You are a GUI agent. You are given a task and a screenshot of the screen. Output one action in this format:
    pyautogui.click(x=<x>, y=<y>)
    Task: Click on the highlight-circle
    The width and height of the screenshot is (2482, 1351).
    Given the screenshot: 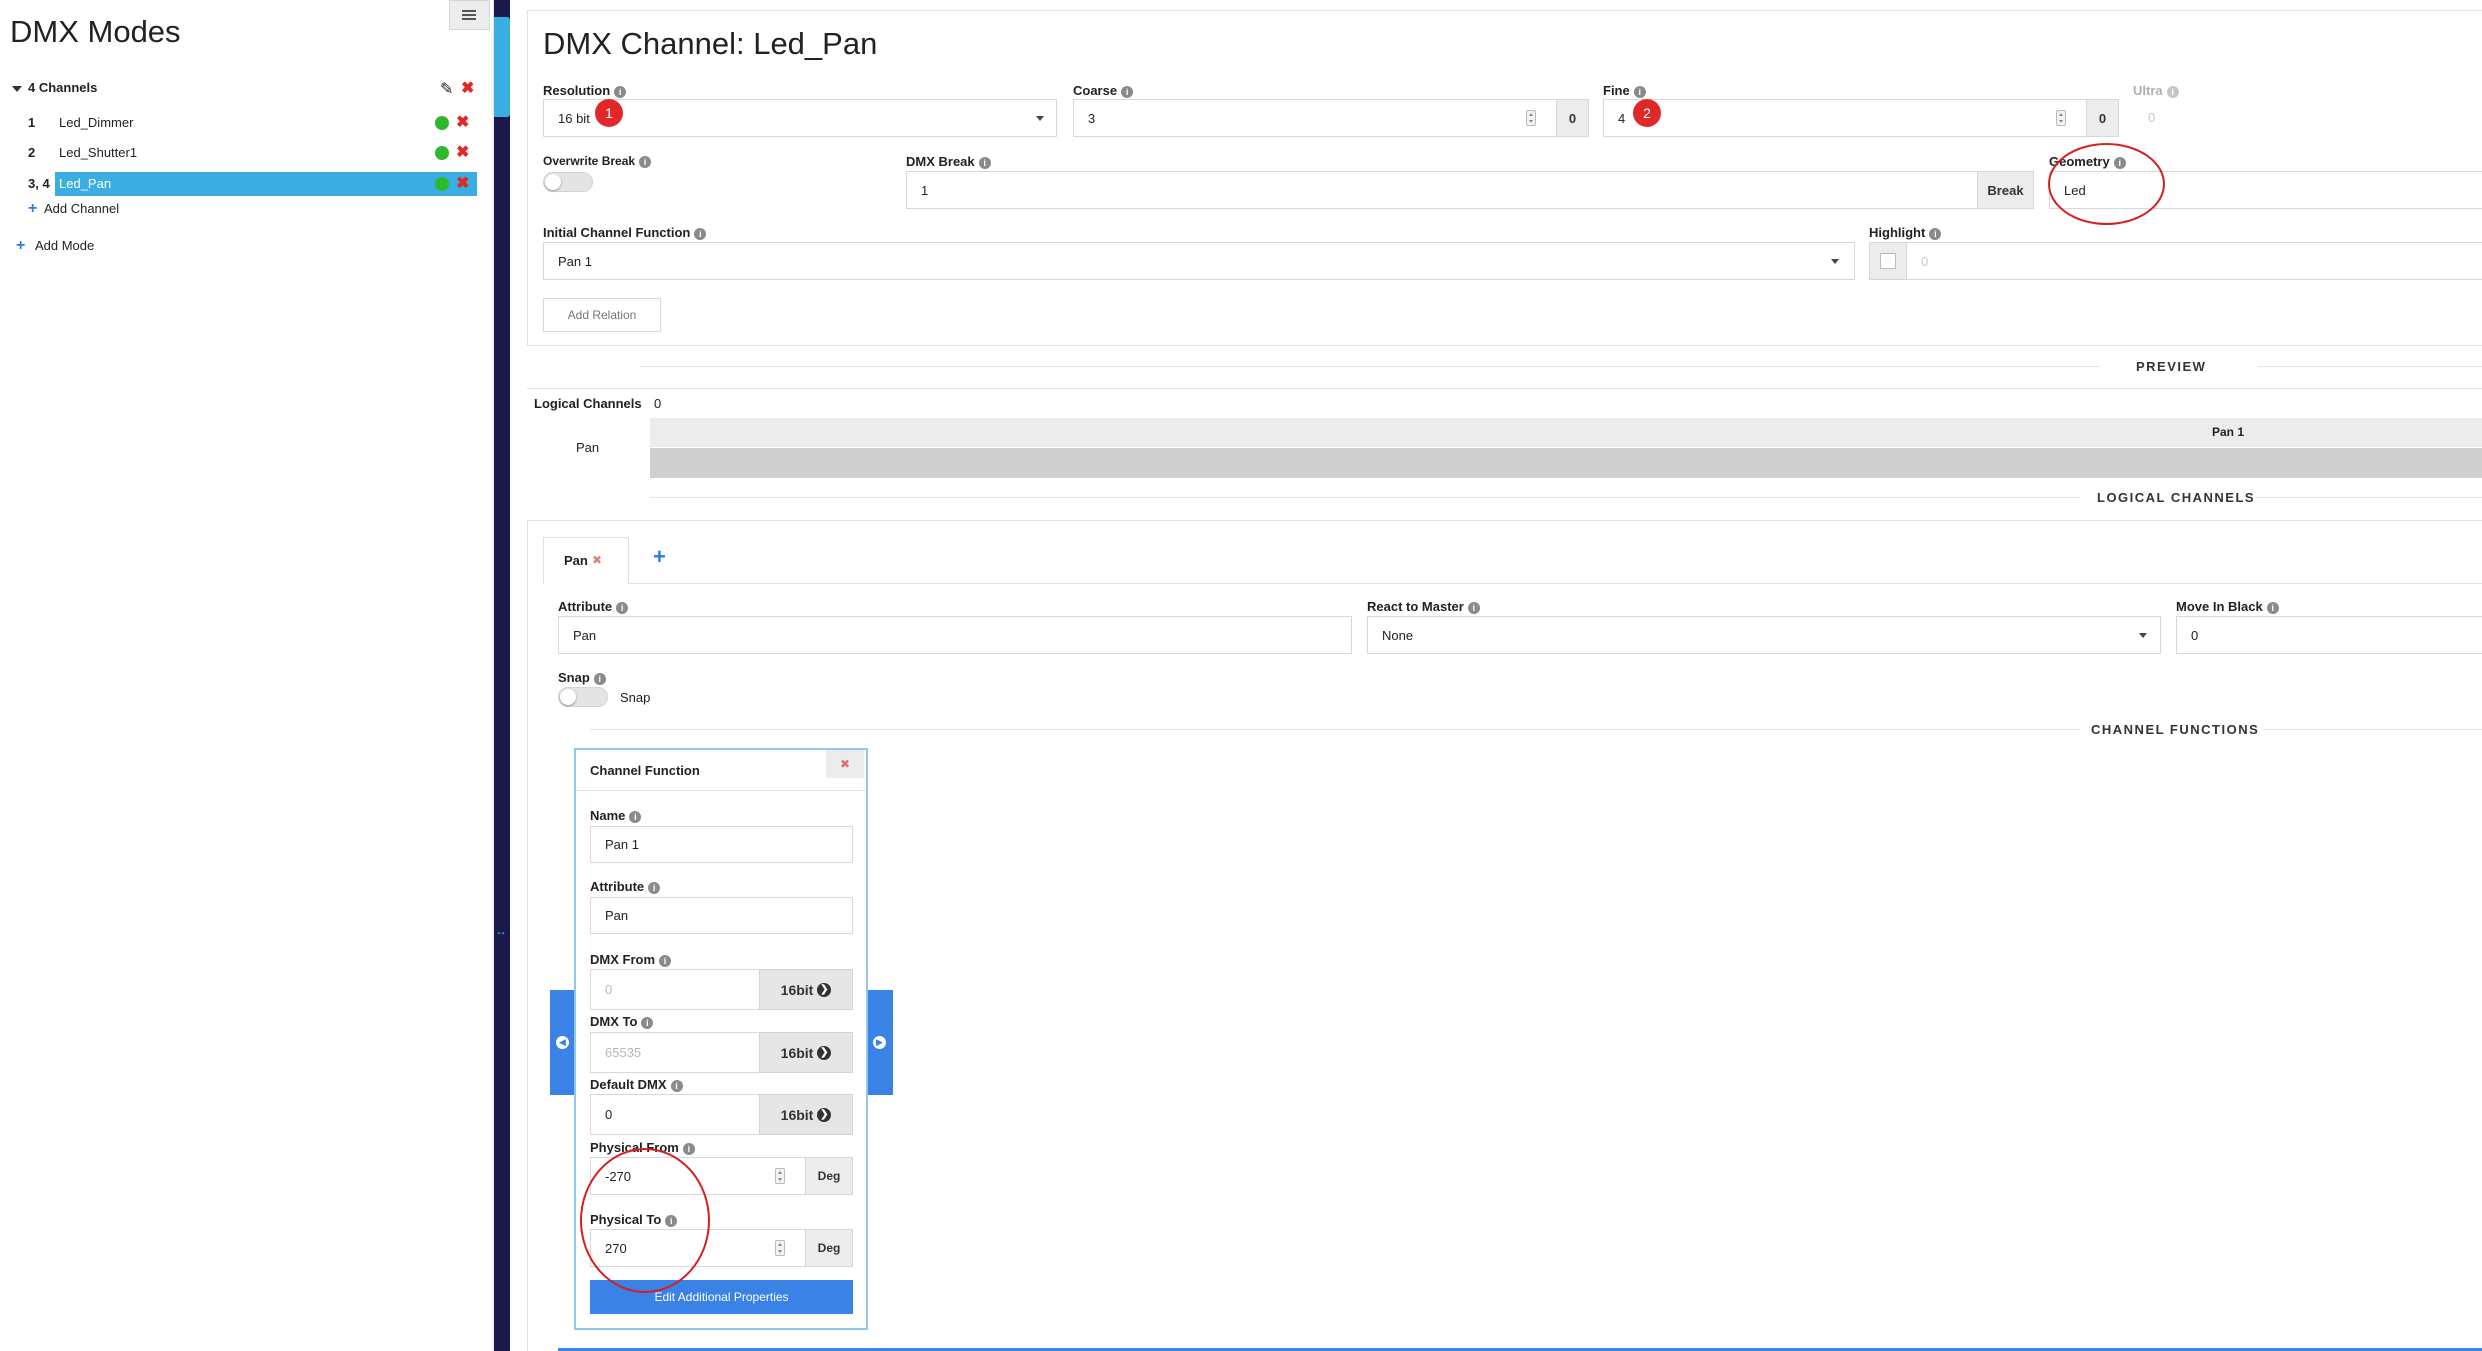 What is the action you would take?
    pyautogui.click(x=645, y=1220)
    